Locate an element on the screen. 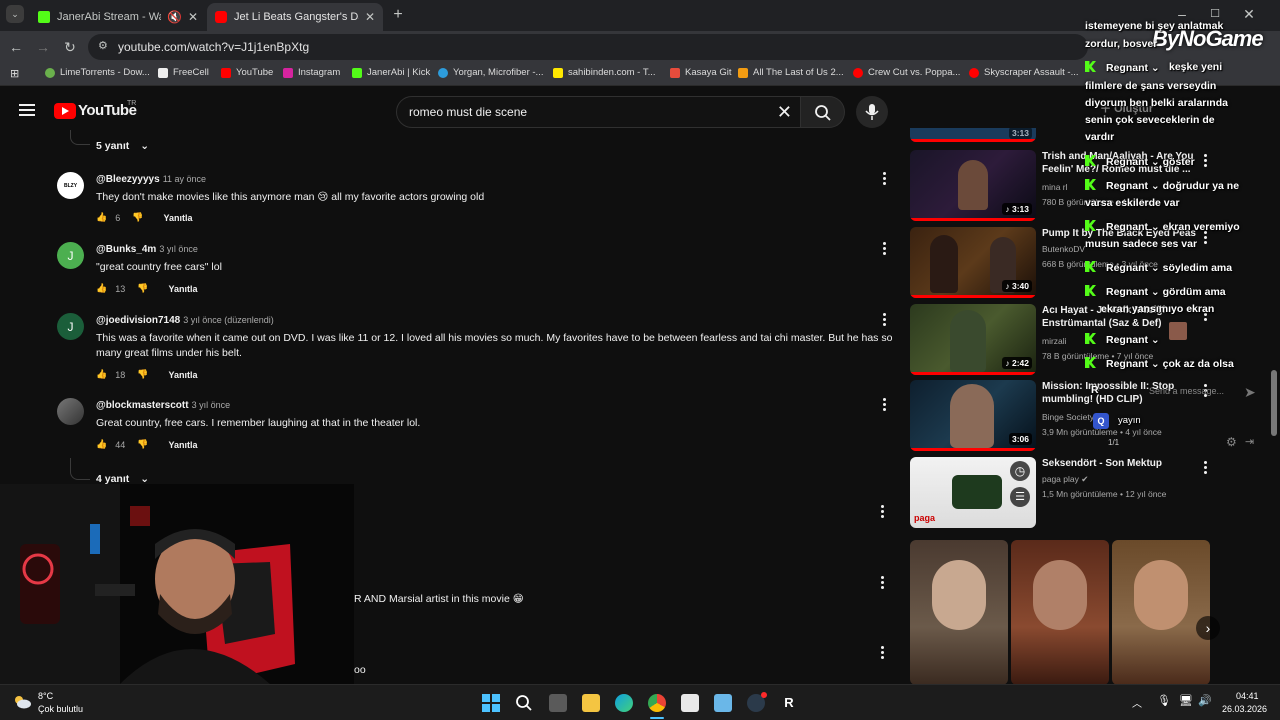  microphone-icon: 🎙 is located at coordinates (1164, 700).